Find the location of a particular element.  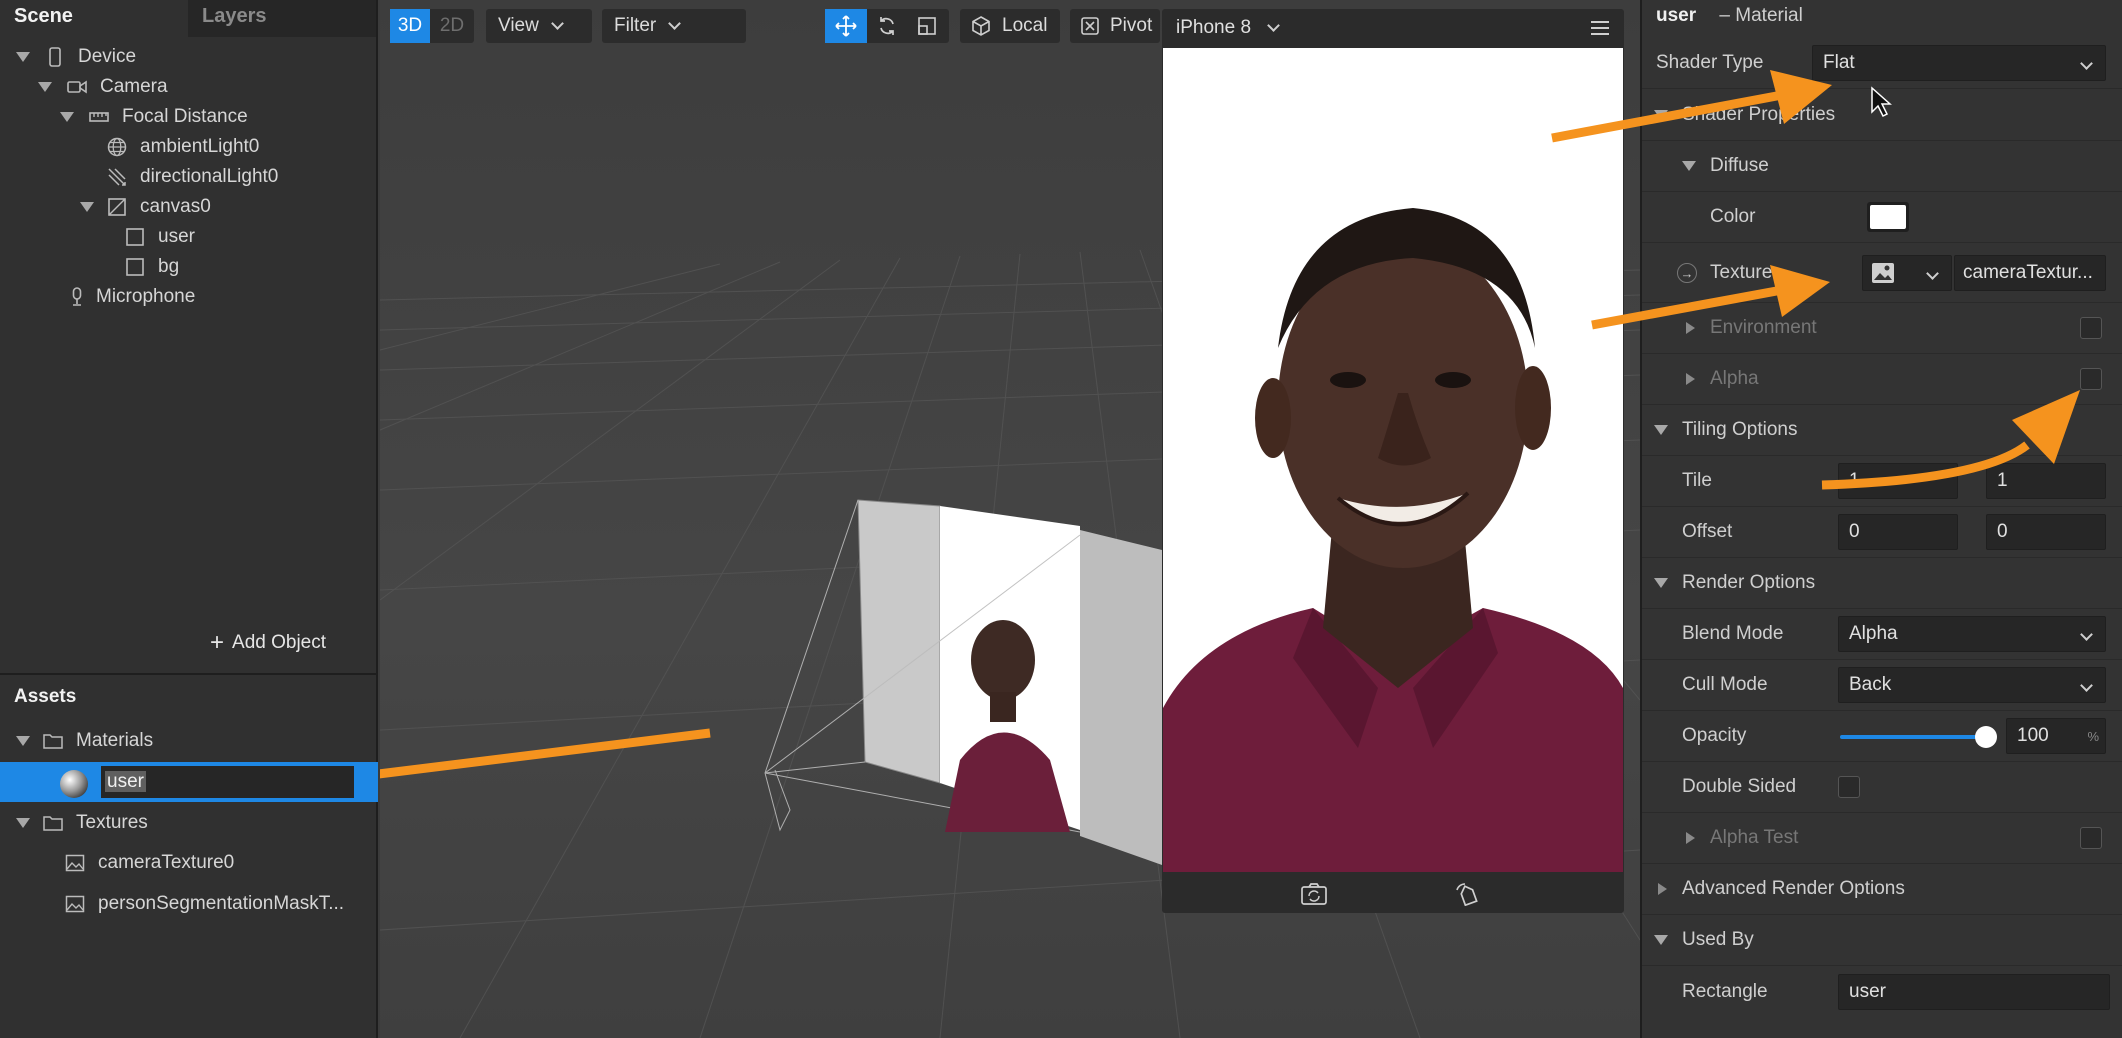

tab-layers: Layers is located at coordinates (282, 18).